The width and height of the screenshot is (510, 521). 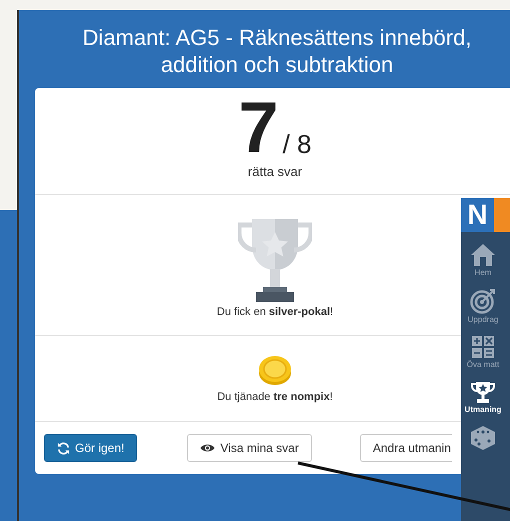 What do you see at coordinates (483, 347) in the screenshot?
I see `calculator-icon` at bounding box center [483, 347].